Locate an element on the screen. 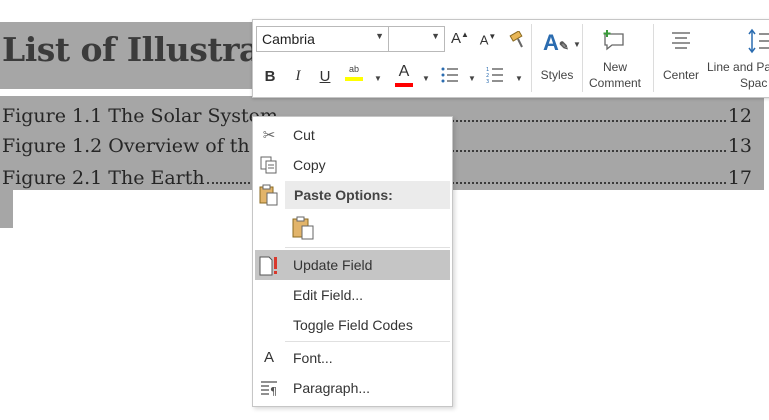 The width and height of the screenshot is (769, 420). line-spacing-label-1: Line and Pa is located at coordinates (738, 67).